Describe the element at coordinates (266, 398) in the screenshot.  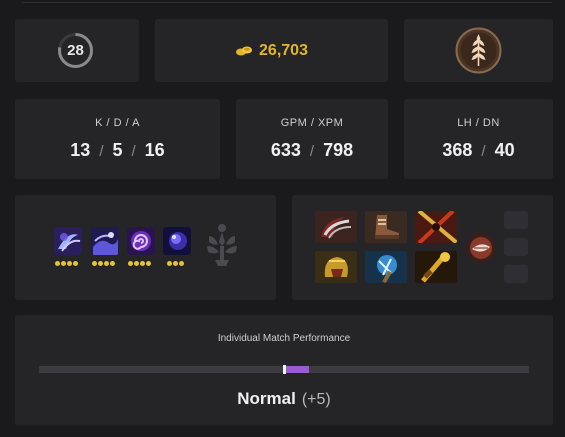
I see `performance-rating: Normal` at that location.